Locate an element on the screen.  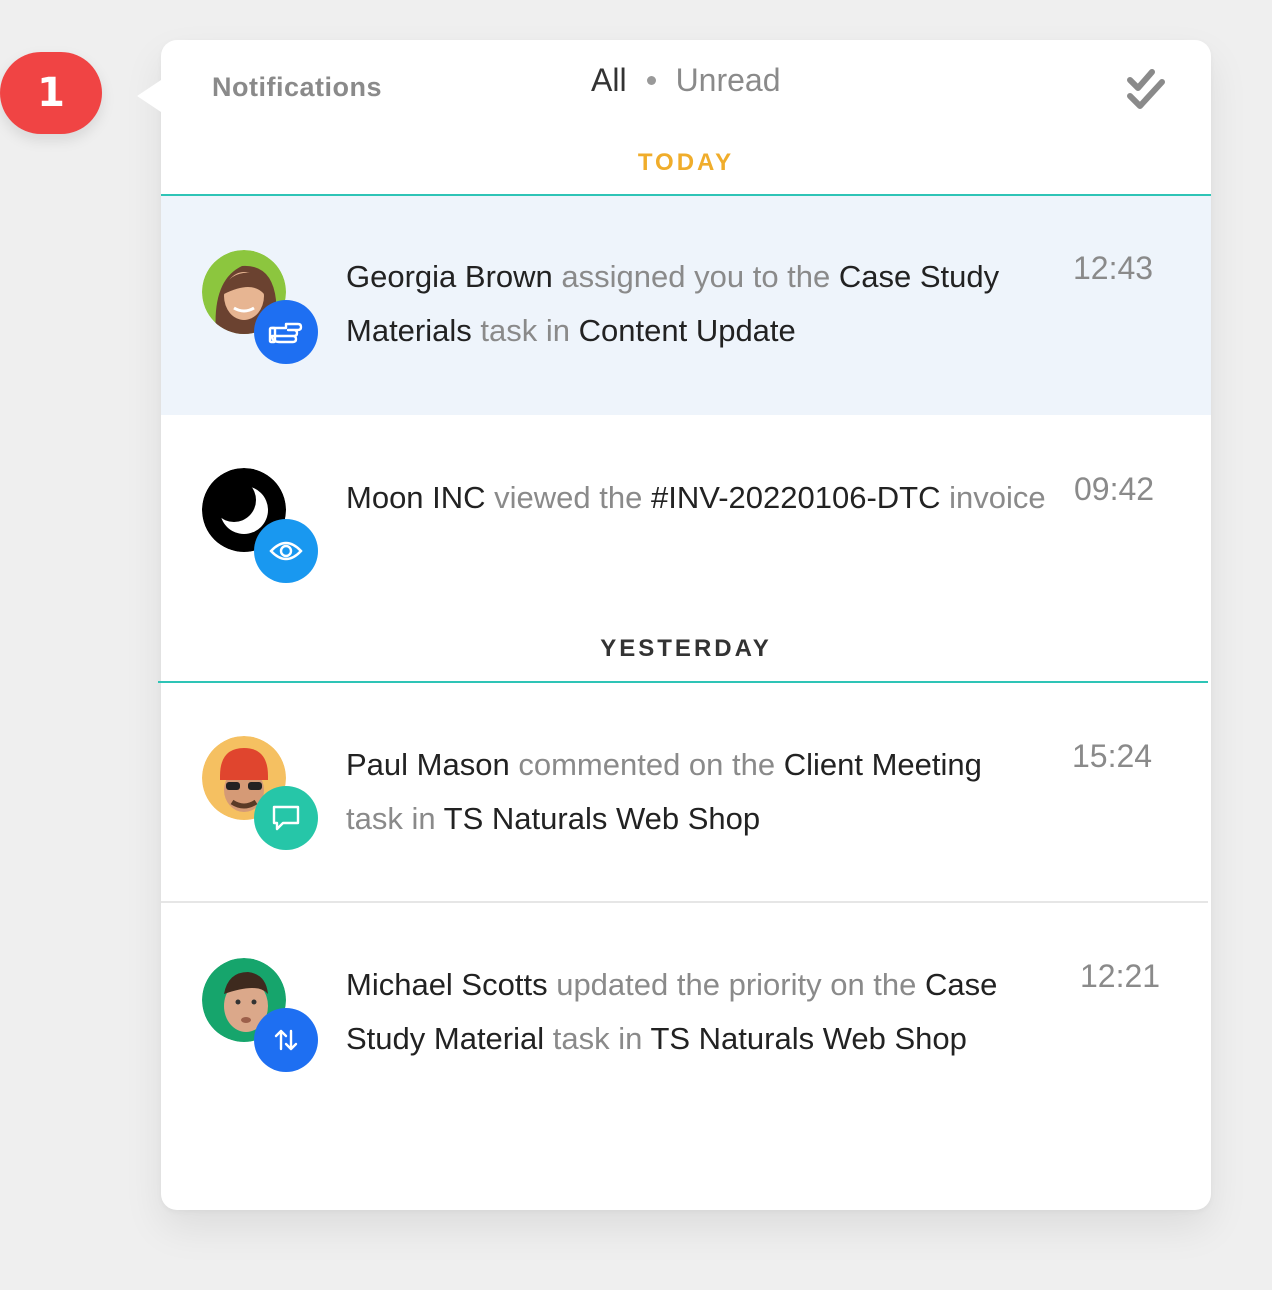
double-check-icon is located at coordinates (1146, 89).